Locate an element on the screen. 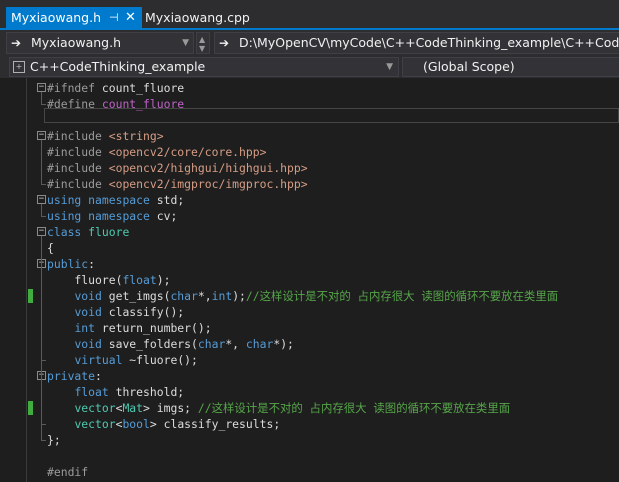  file-spinner: ▲ ▼ is located at coordinates (203, 43).